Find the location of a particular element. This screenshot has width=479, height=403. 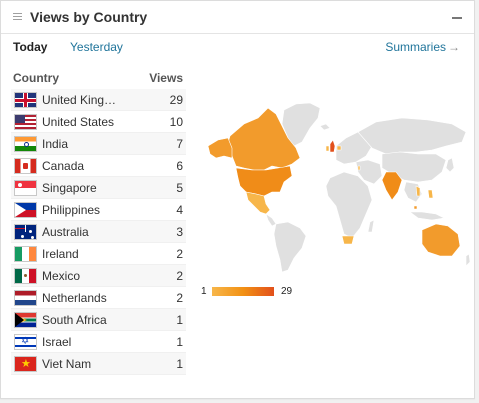

iceland-region is located at coordinates (325, 127).